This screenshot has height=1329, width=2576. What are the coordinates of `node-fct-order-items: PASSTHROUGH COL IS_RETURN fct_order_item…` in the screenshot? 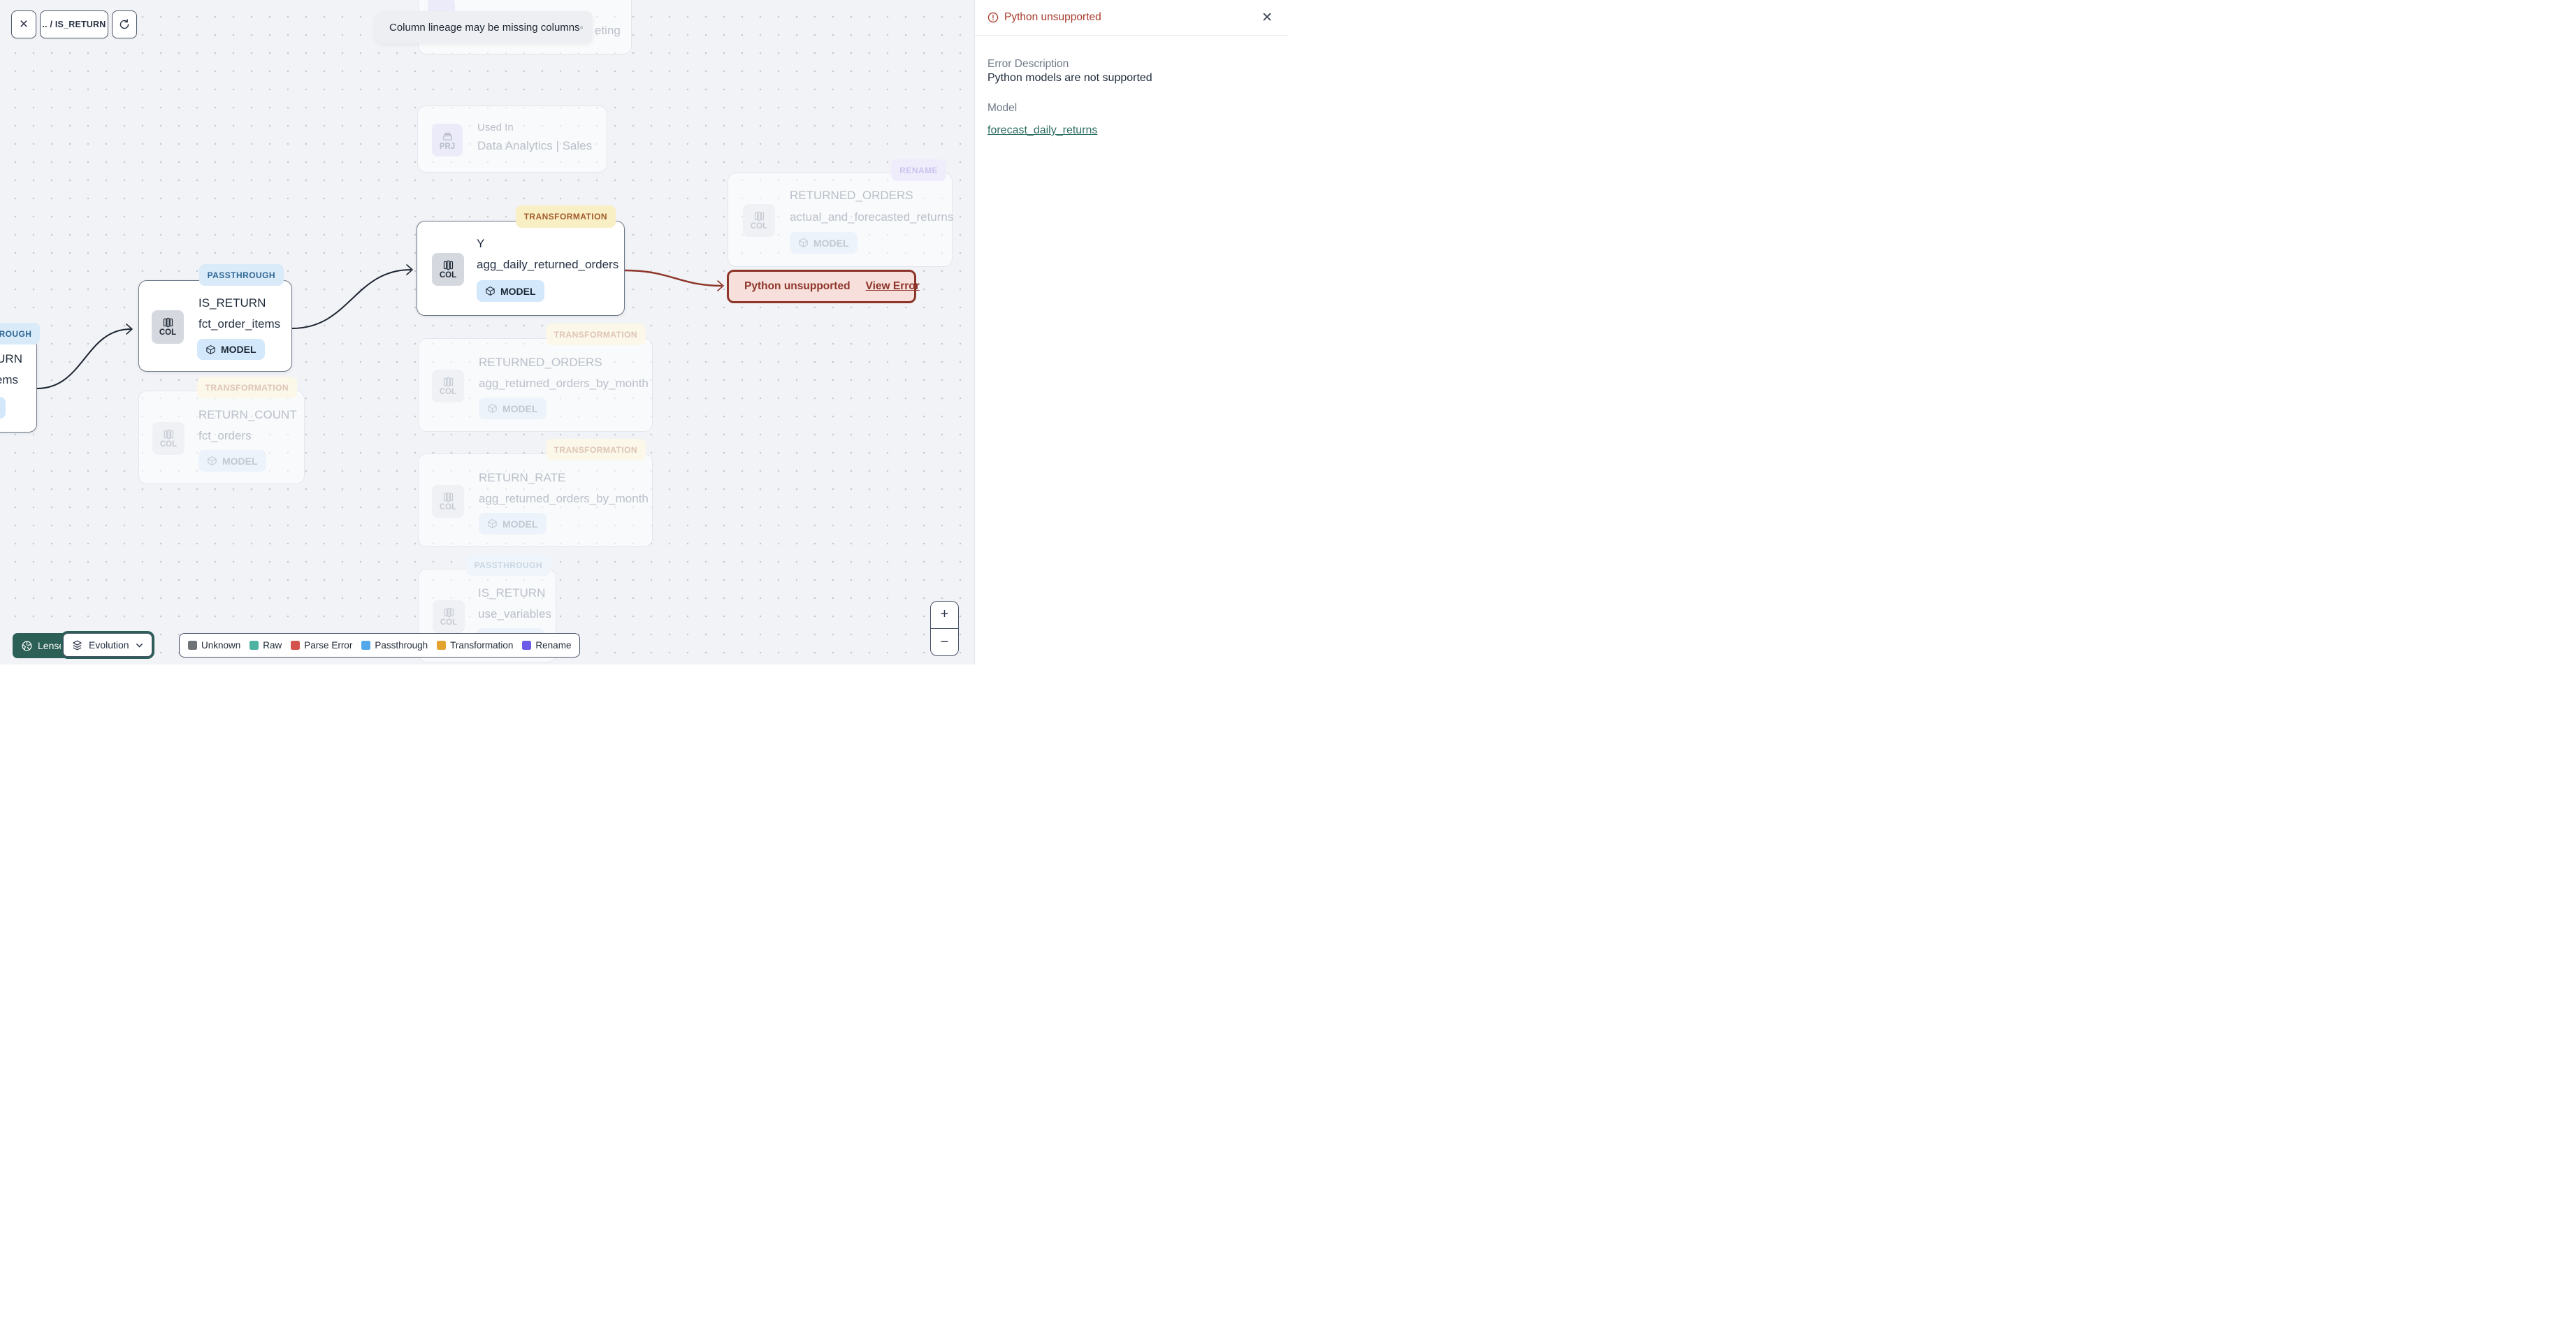 It's located at (215, 318).